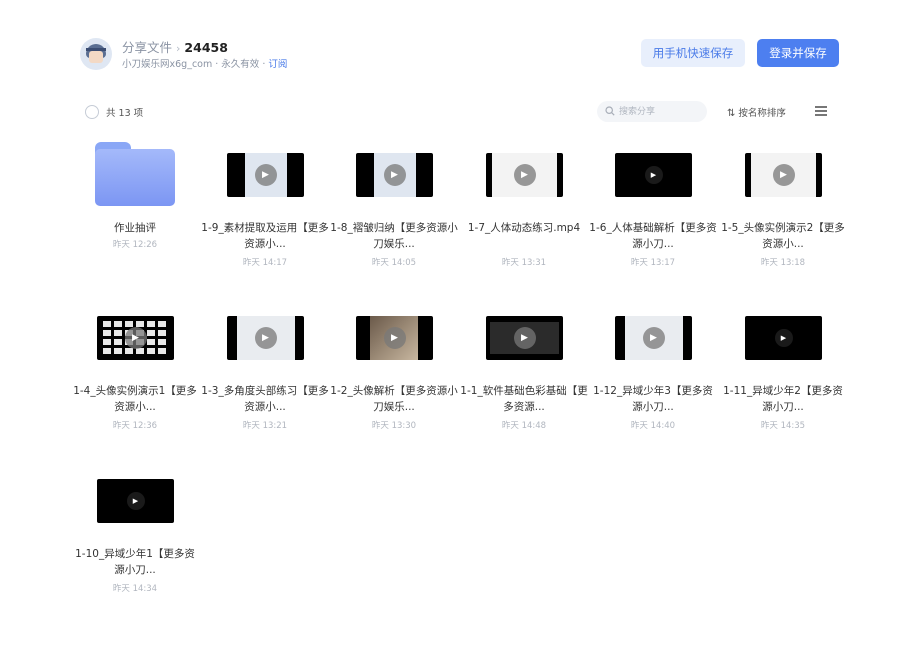 Image resolution: width=900 pixels, height=659 pixels. What do you see at coordinates (653, 378) in the screenshot?
I see `video-file-item: ▶ 1-12_异域少年3【更多资源小刀... 昨天 14:40` at bounding box center [653, 378].